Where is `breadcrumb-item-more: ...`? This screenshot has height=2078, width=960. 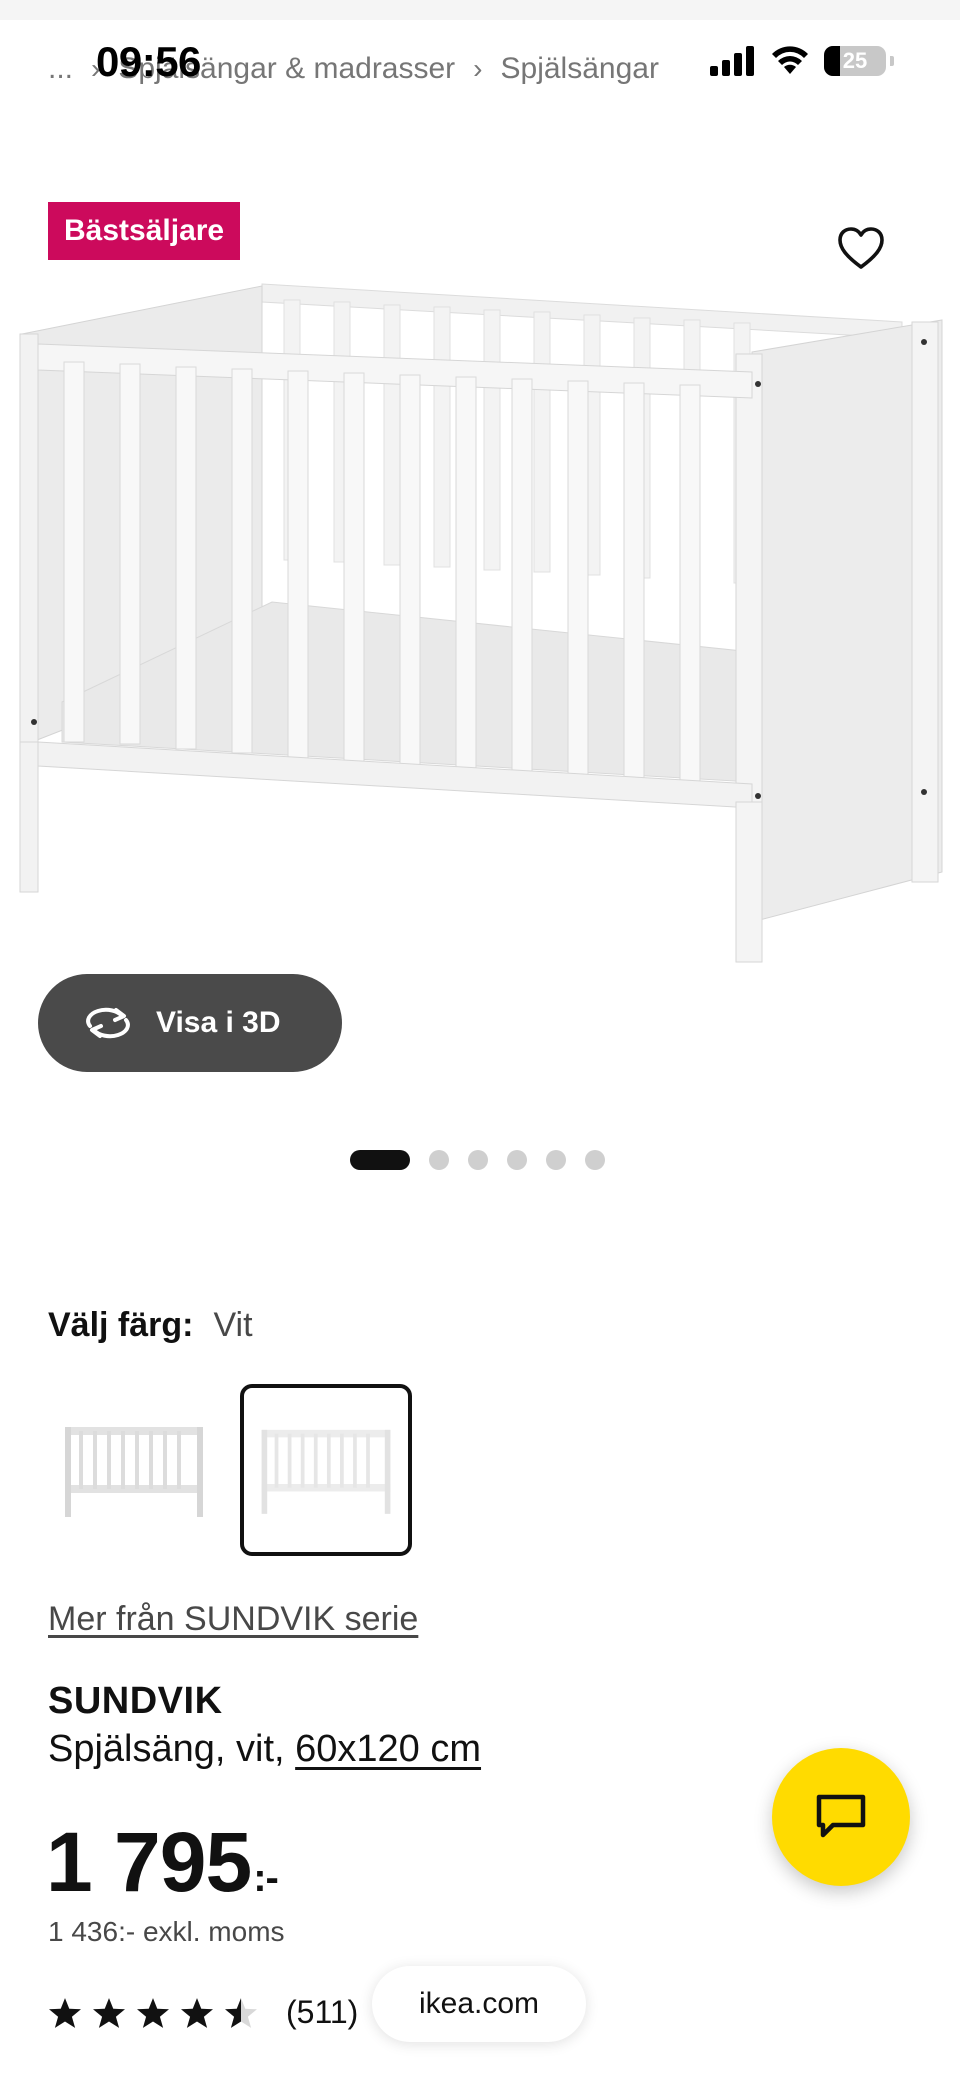
breadcrumb-item-more: ... is located at coordinates (60, 69).